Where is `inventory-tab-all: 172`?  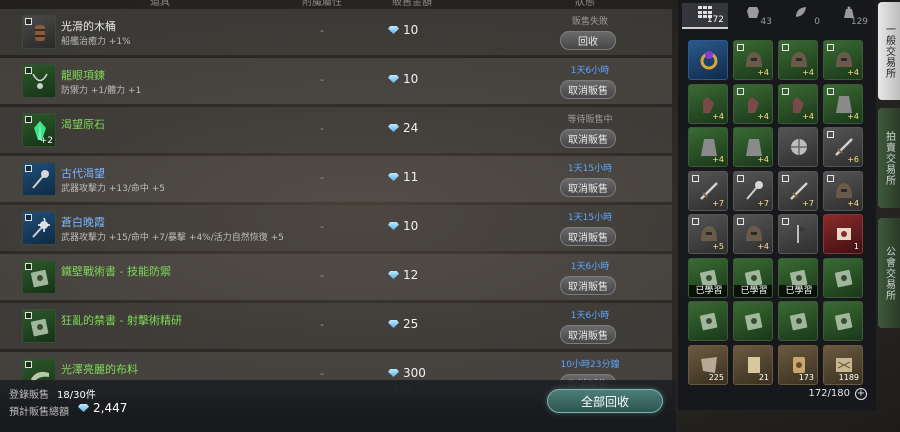
inventory-tab-all: 172 is located at coordinates (705, 16).